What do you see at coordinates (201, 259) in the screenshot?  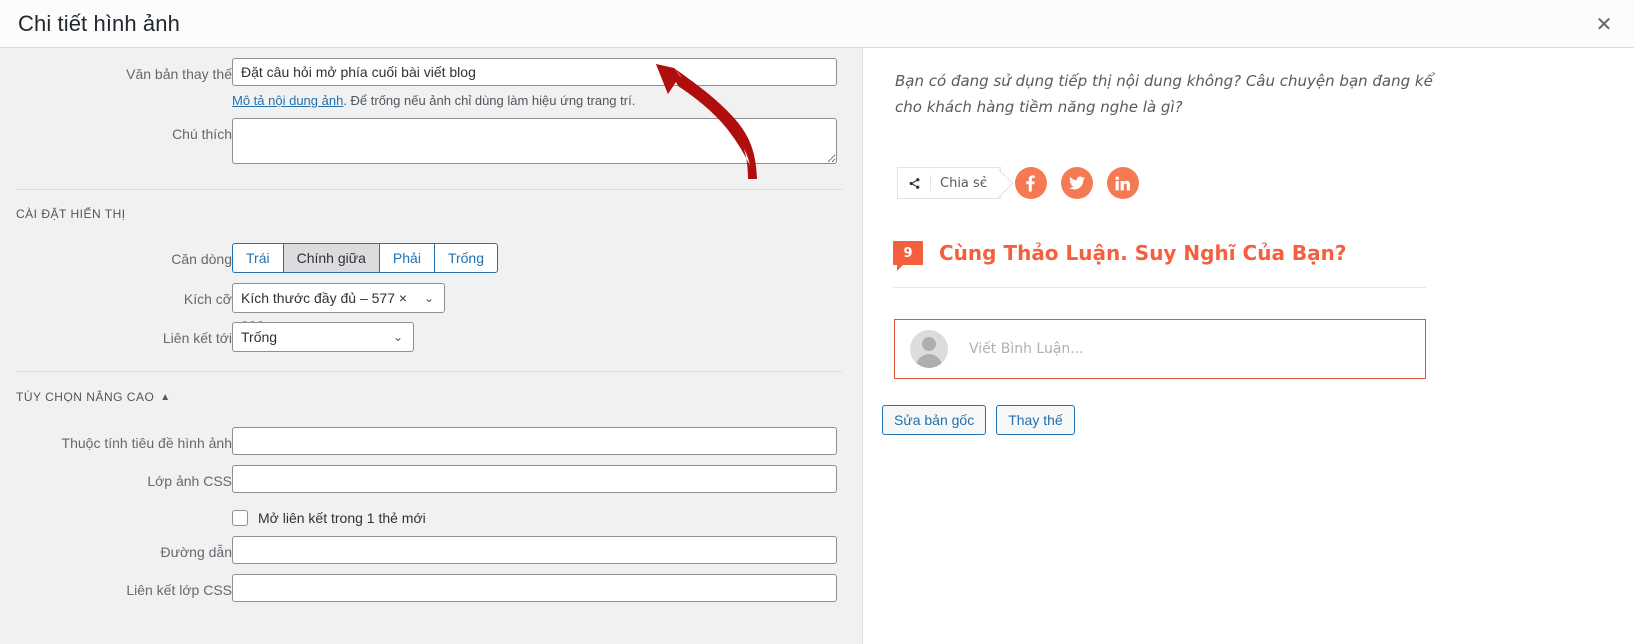 I see `align-label: Căn dòng` at bounding box center [201, 259].